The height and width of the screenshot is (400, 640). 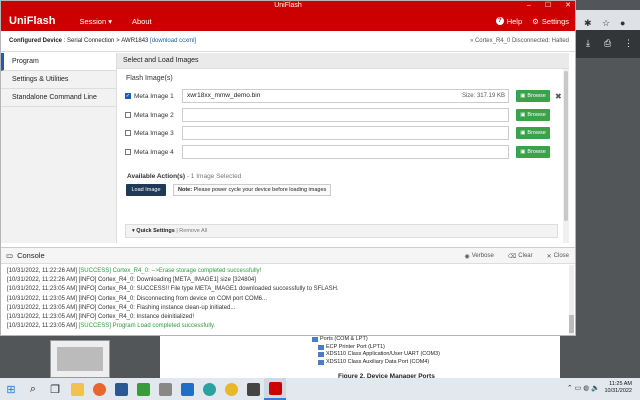 I want to click on console-scroll-thumb, so click(x=571, y=324).